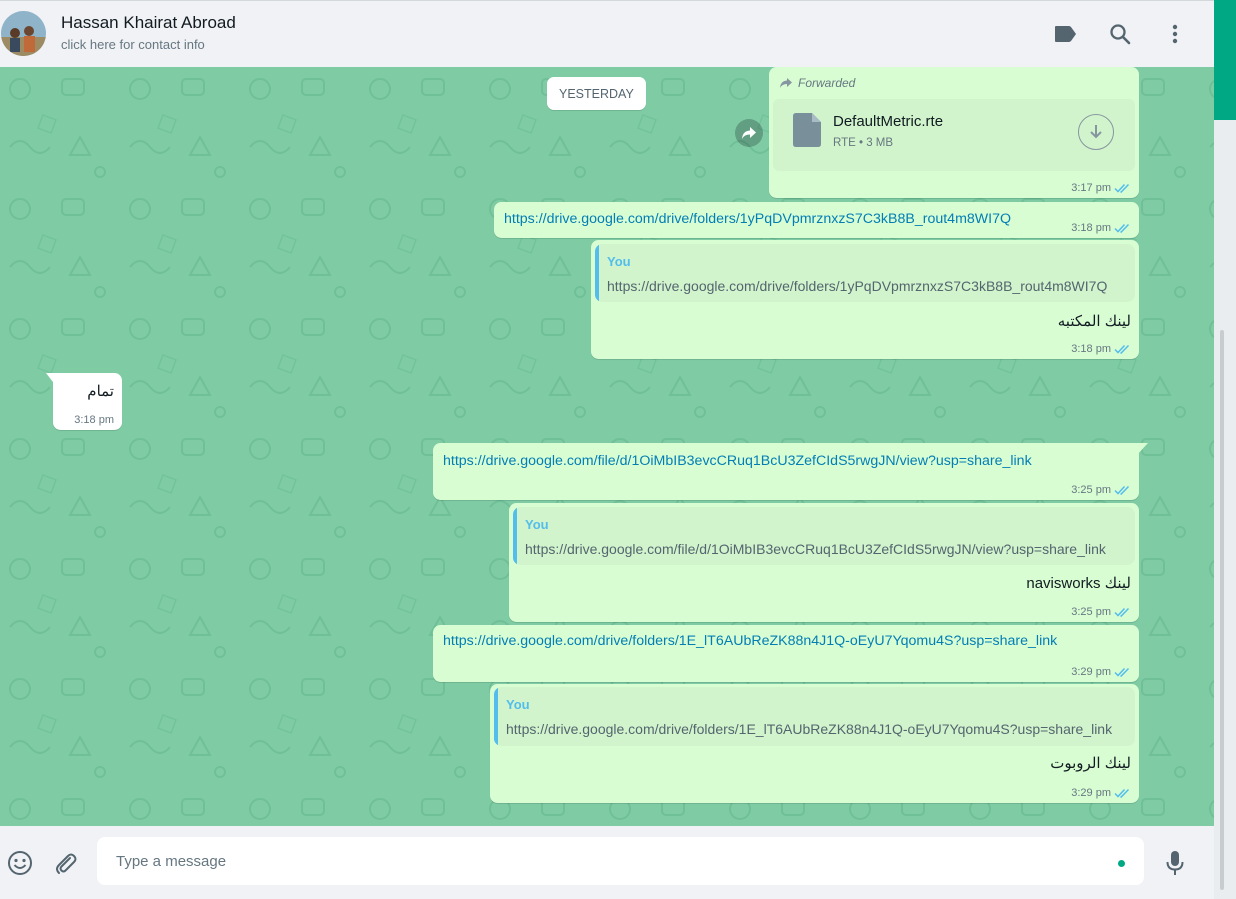  I want to click on composer, so click(607, 862).